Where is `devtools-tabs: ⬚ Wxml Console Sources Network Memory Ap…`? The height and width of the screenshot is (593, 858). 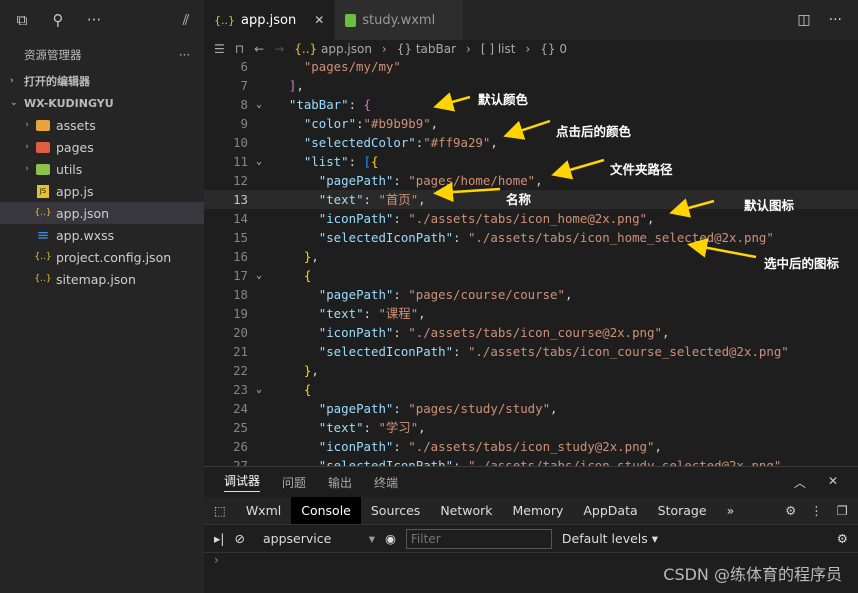 devtools-tabs: ⬚ Wxml Console Sources Network Memory Ap… is located at coordinates (531, 511).